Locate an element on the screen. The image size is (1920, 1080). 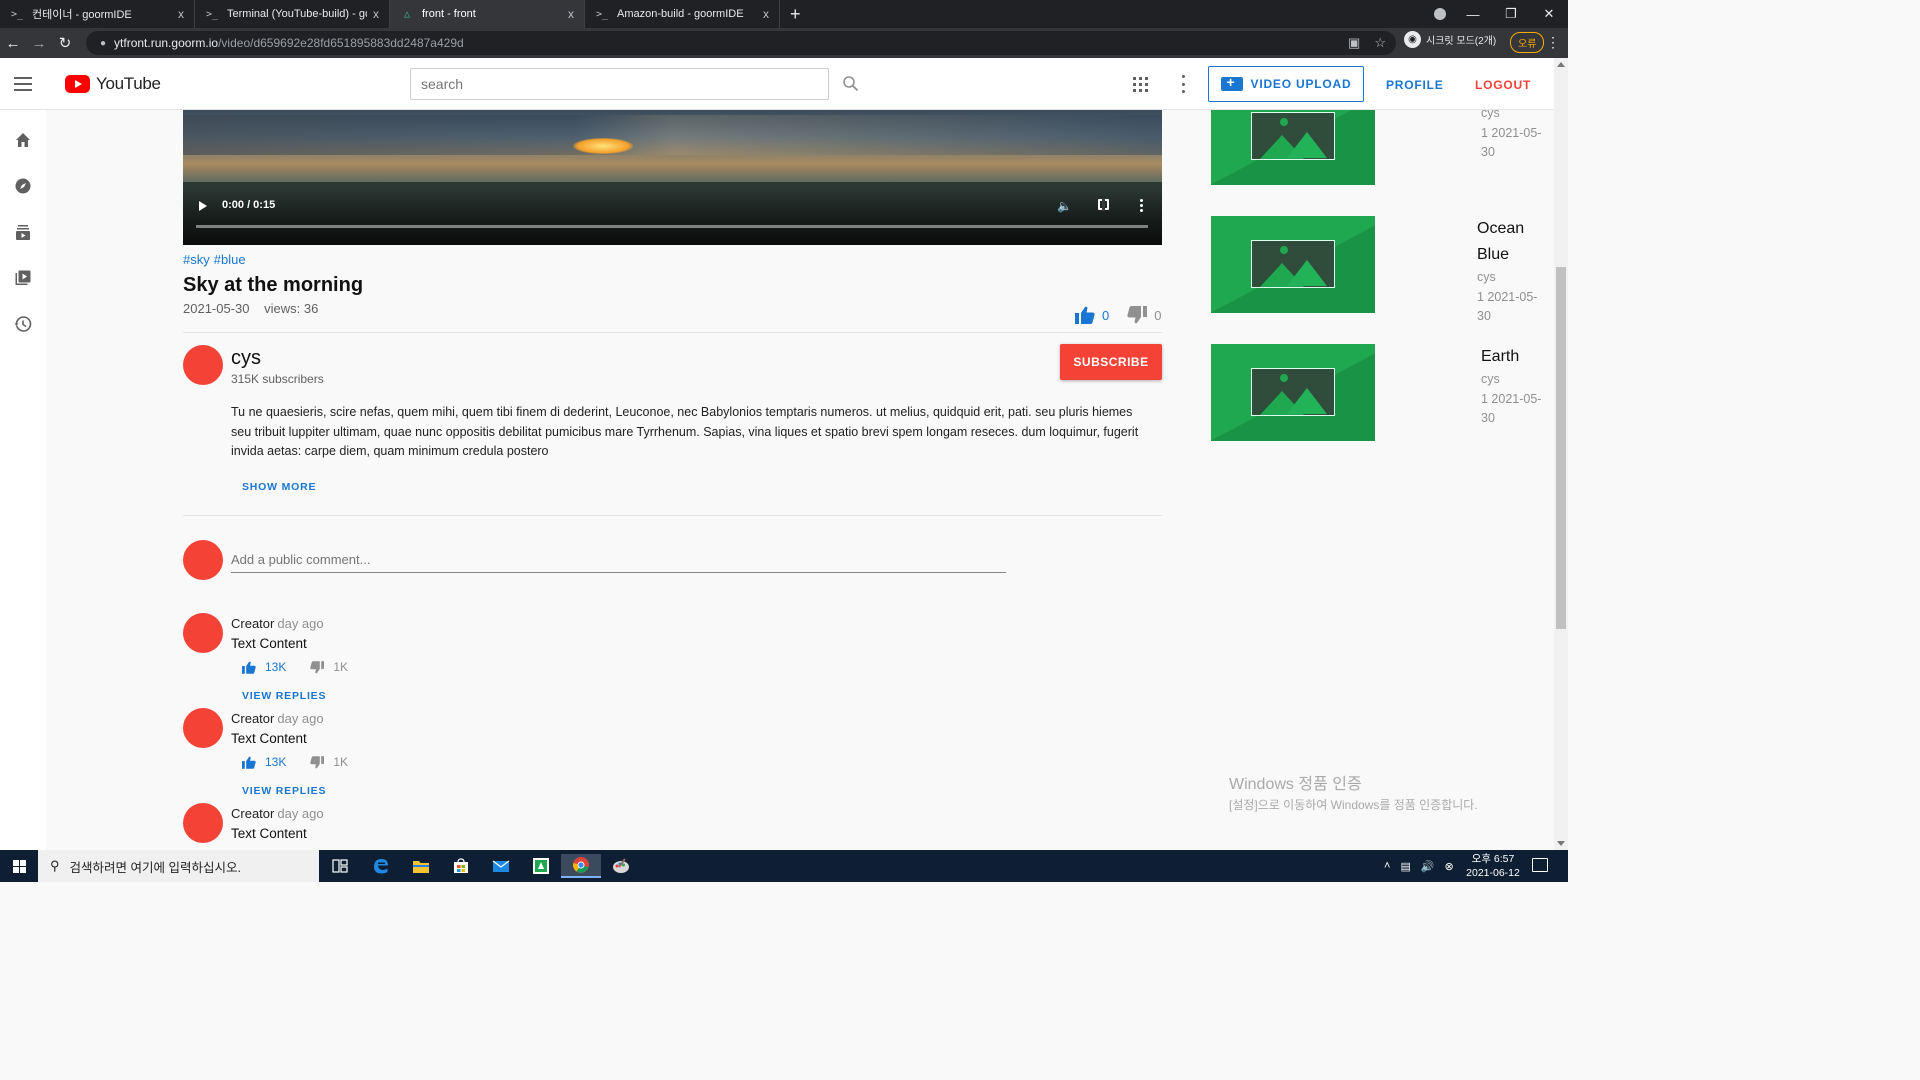
paint-icon is located at coordinates (621, 866).